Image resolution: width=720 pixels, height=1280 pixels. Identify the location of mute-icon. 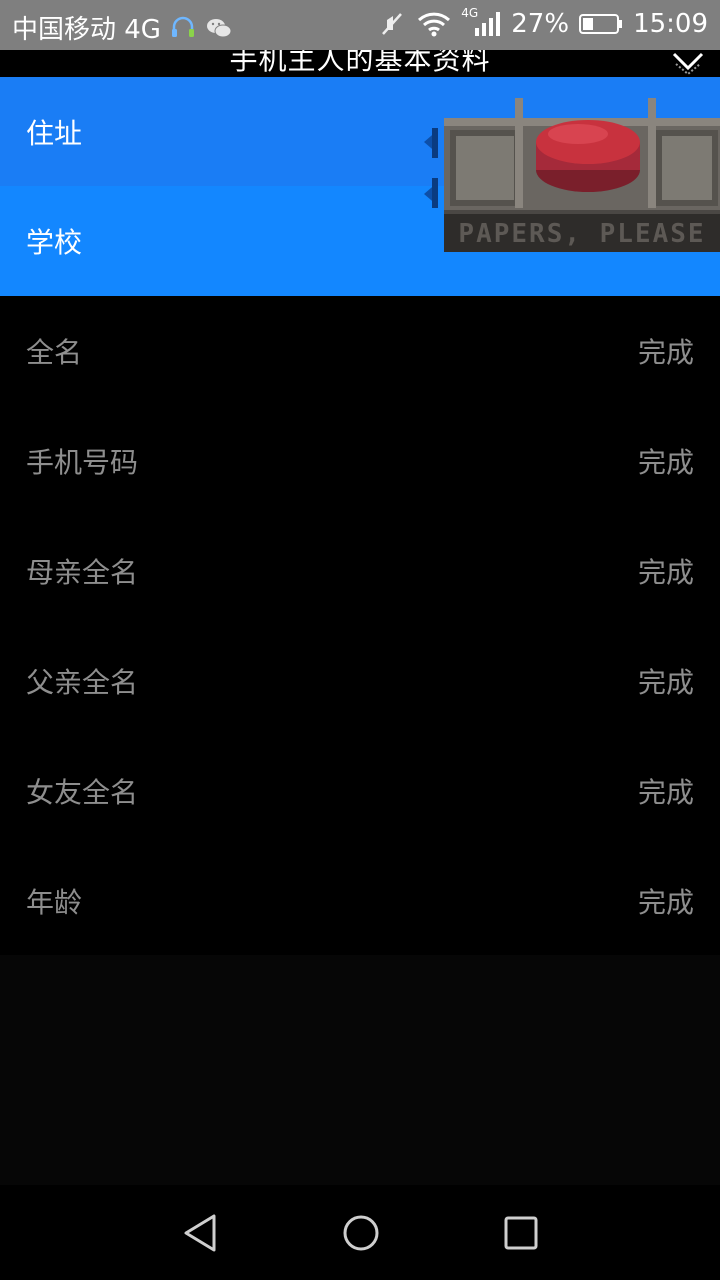
(392, 24).